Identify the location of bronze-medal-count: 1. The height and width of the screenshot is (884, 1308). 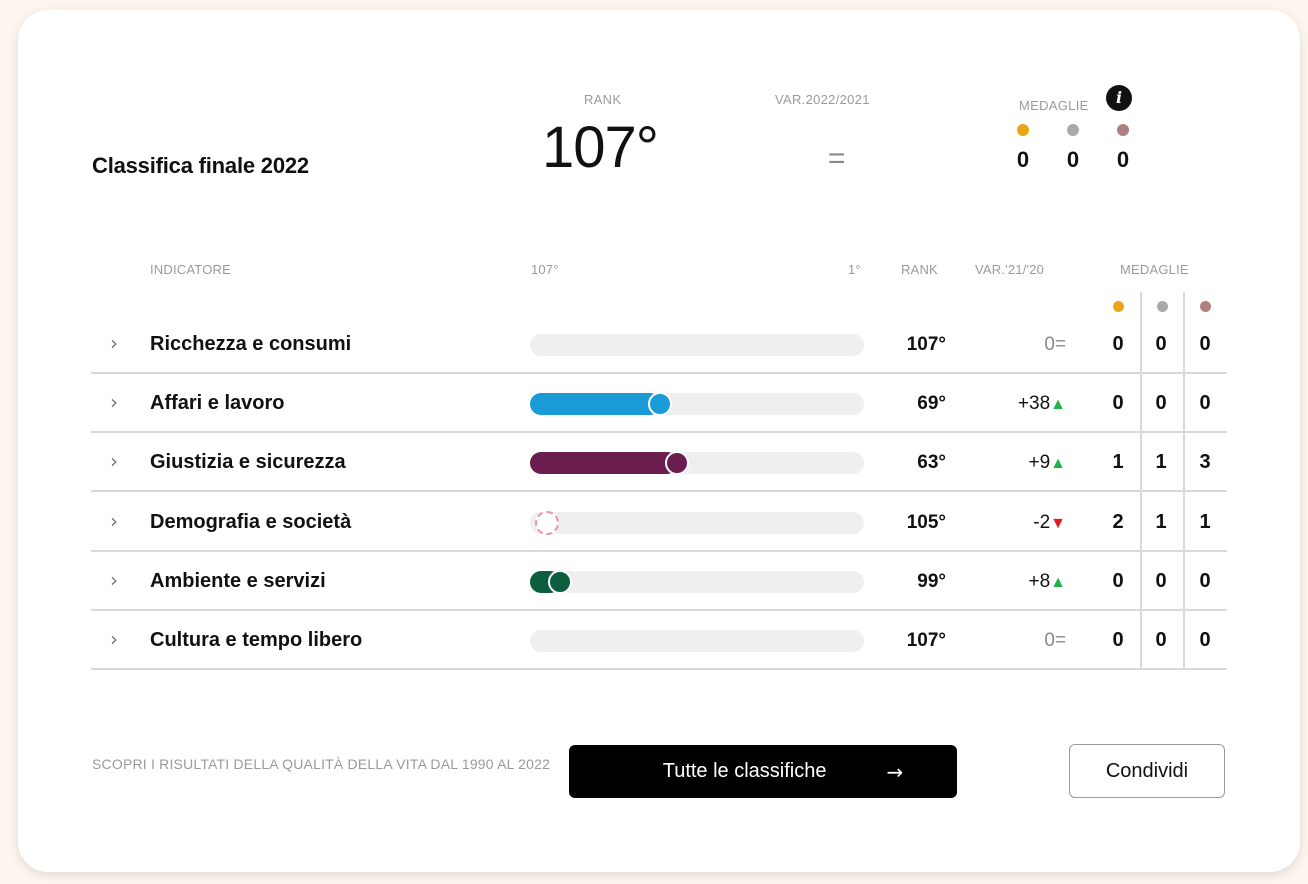
(1205, 522).